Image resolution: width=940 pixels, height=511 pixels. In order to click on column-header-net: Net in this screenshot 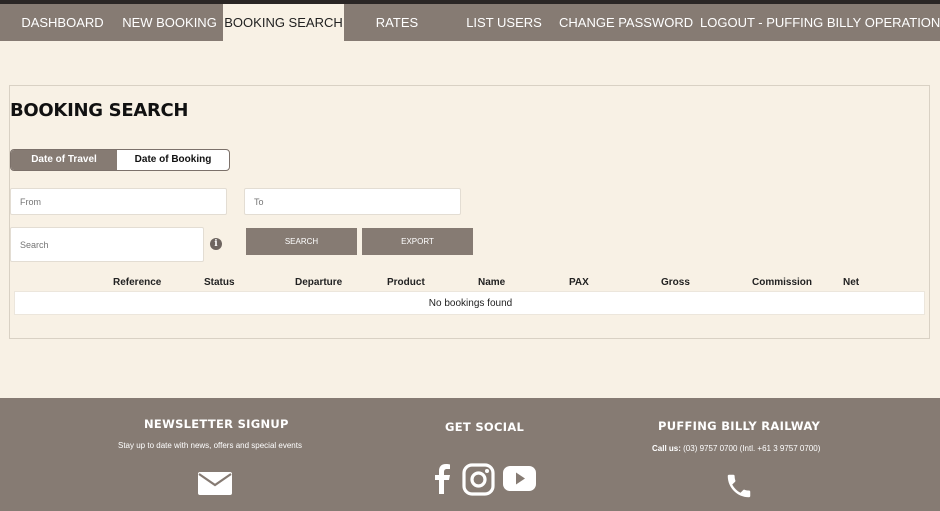, I will do `click(851, 282)`.